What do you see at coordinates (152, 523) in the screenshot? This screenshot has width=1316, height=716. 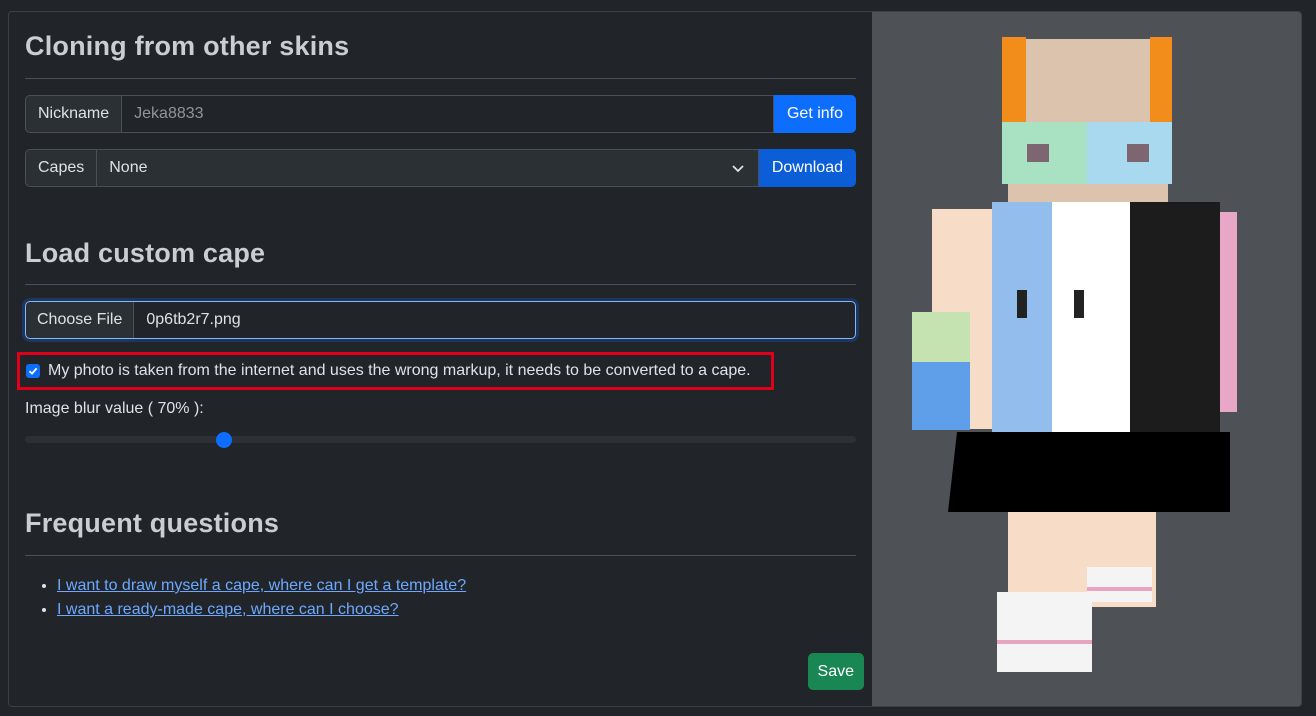 I see `faq-section-title: Frequent questions` at bounding box center [152, 523].